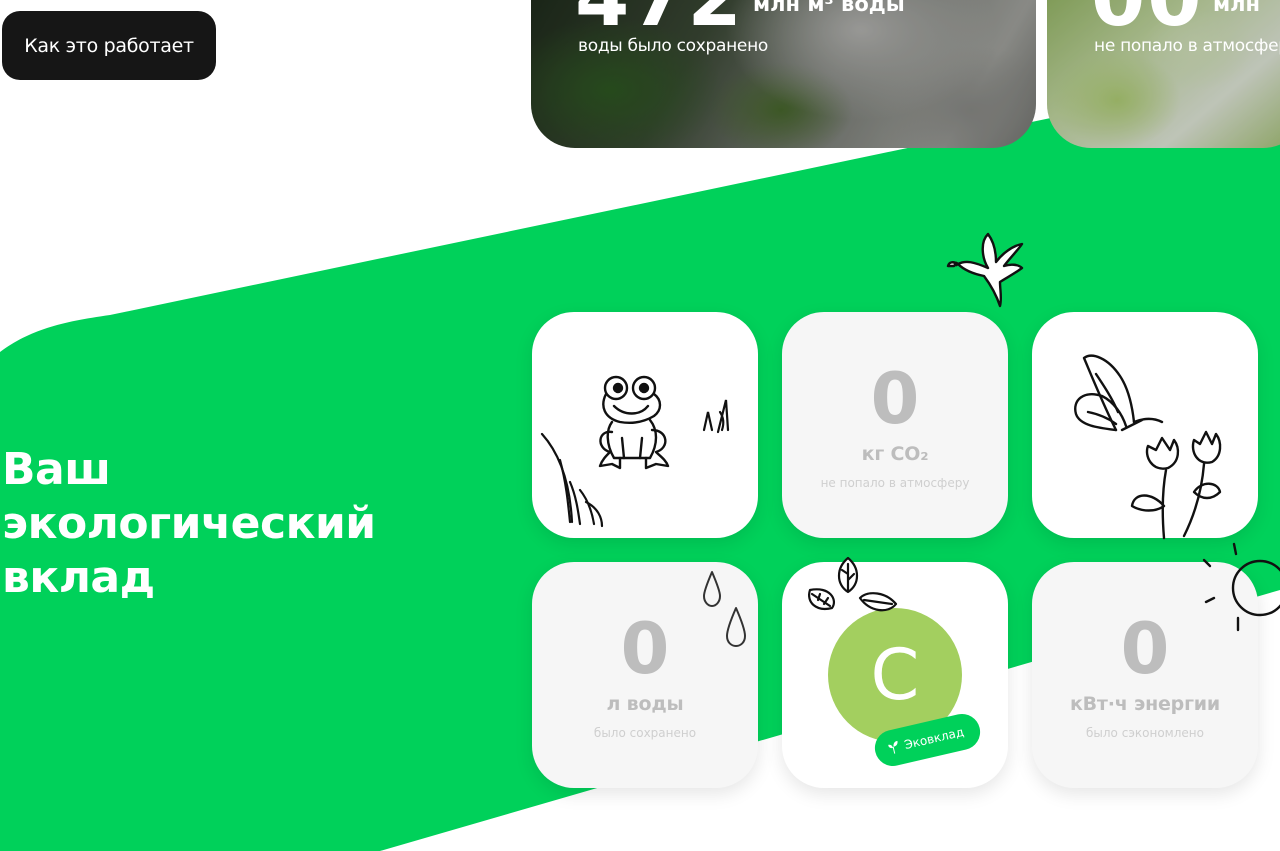 This screenshot has height=851, width=1280. What do you see at coordinates (1237, 8) in the screenshot?
I see `co2-stat-unit: млн` at bounding box center [1237, 8].